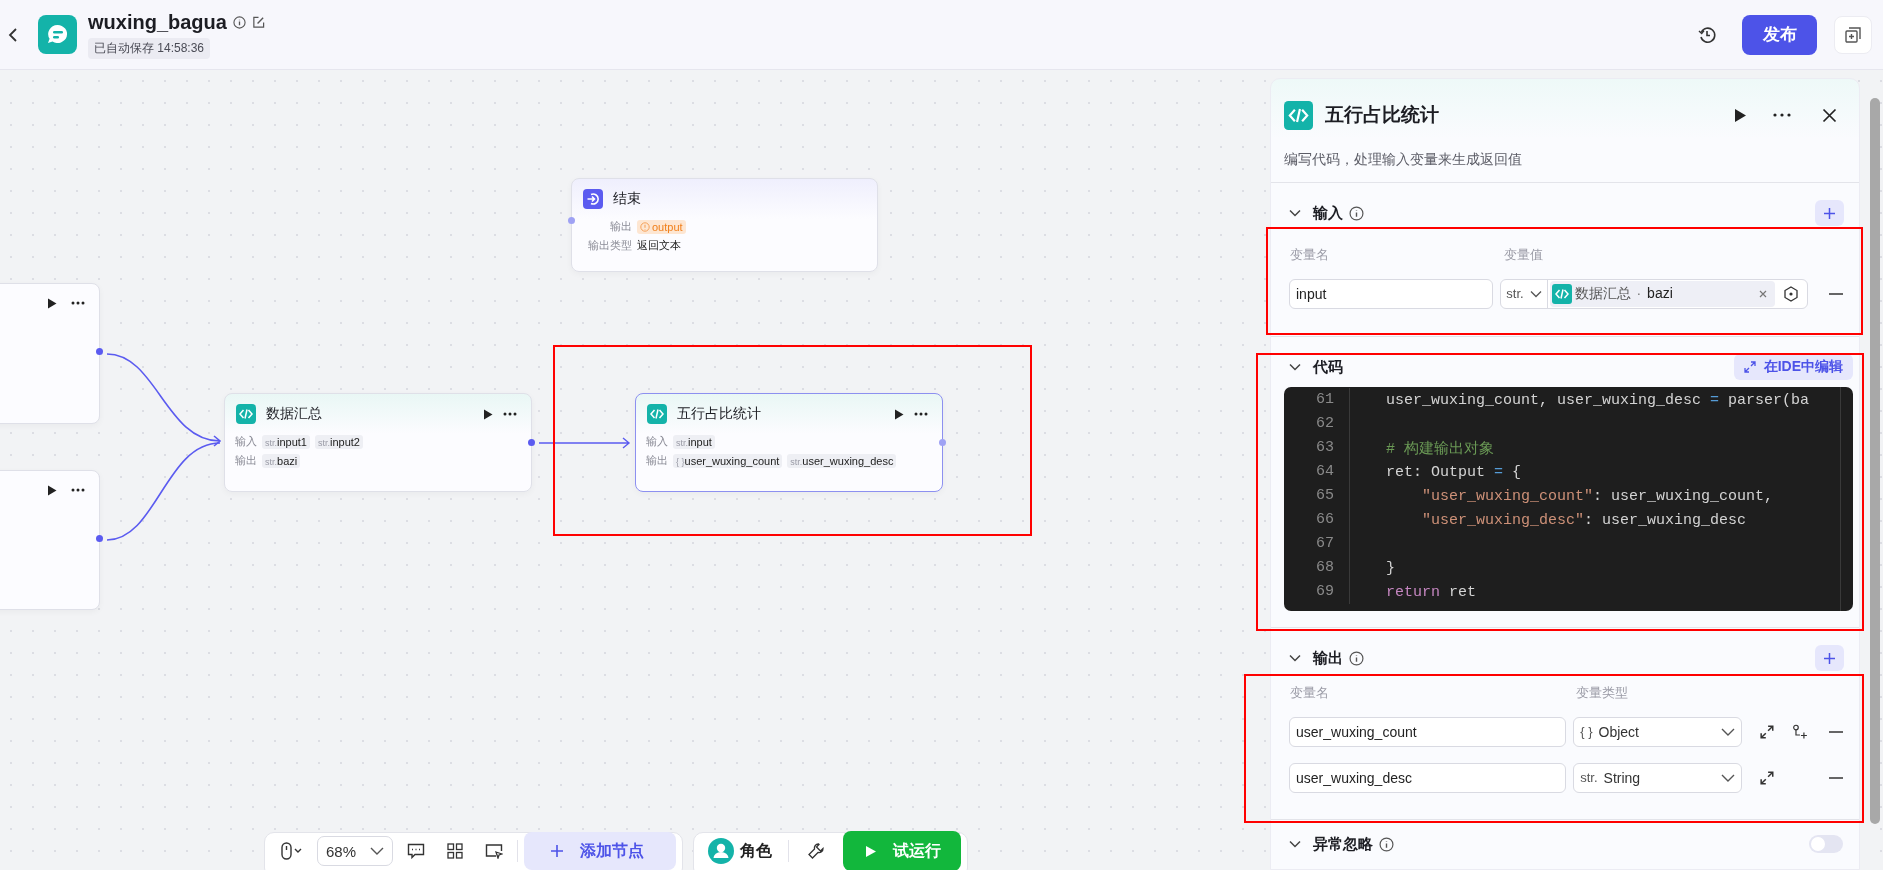 This screenshot has height=870, width=1883. I want to click on tag-text: output, so click(667, 226).